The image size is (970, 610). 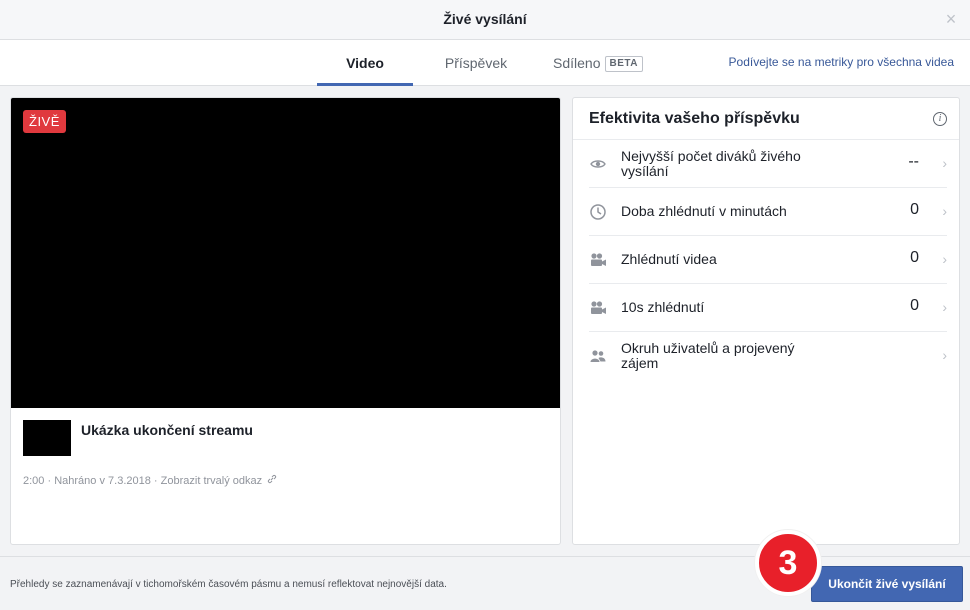 I want to click on metric-row-video-views: Zhlédnutí videa 0 ›, so click(x=766, y=260).